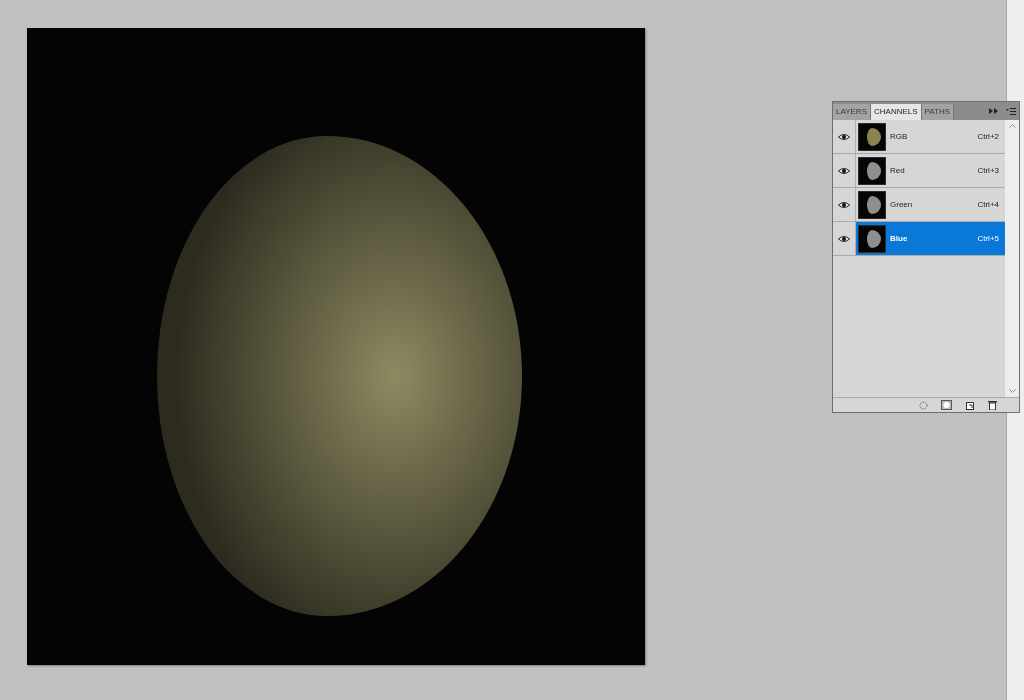 This screenshot has width=1024, height=700. What do you see at coordinates (988, 136) in the screenshot?
I see `channel-shortcut: Ctrl+2` at bounding box center [988, 136].